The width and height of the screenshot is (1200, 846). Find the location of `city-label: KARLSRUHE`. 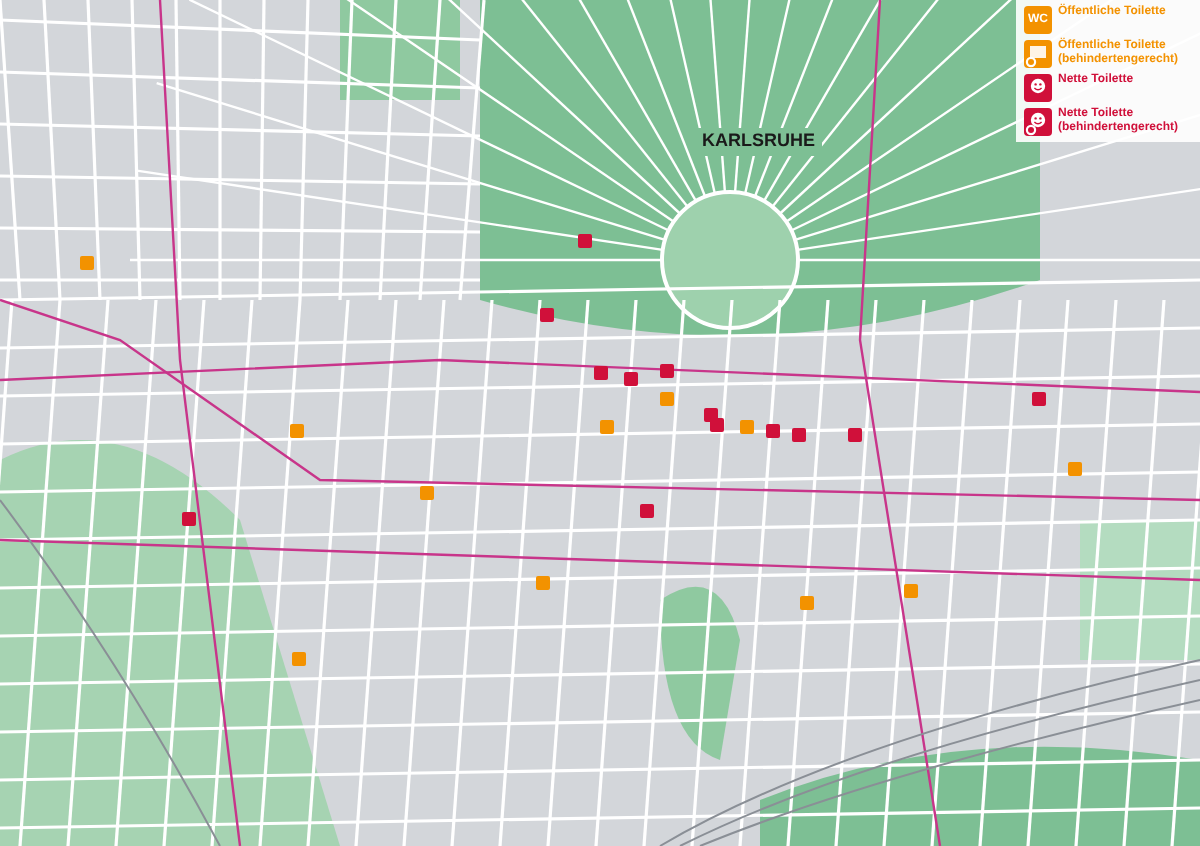

city-label: KARLSRUHE is located at coordinates (759, 141).